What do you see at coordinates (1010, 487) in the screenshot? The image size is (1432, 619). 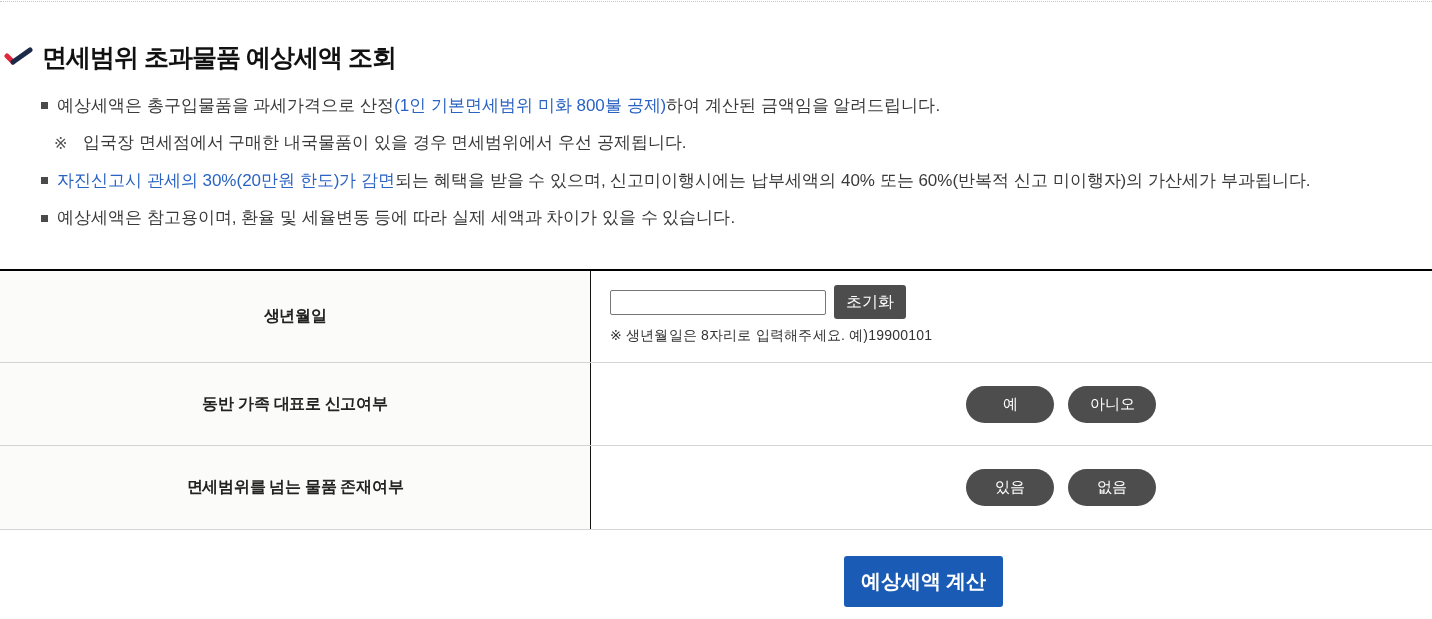 I see `option-button: 있음` at bounding box center [1010, 487].